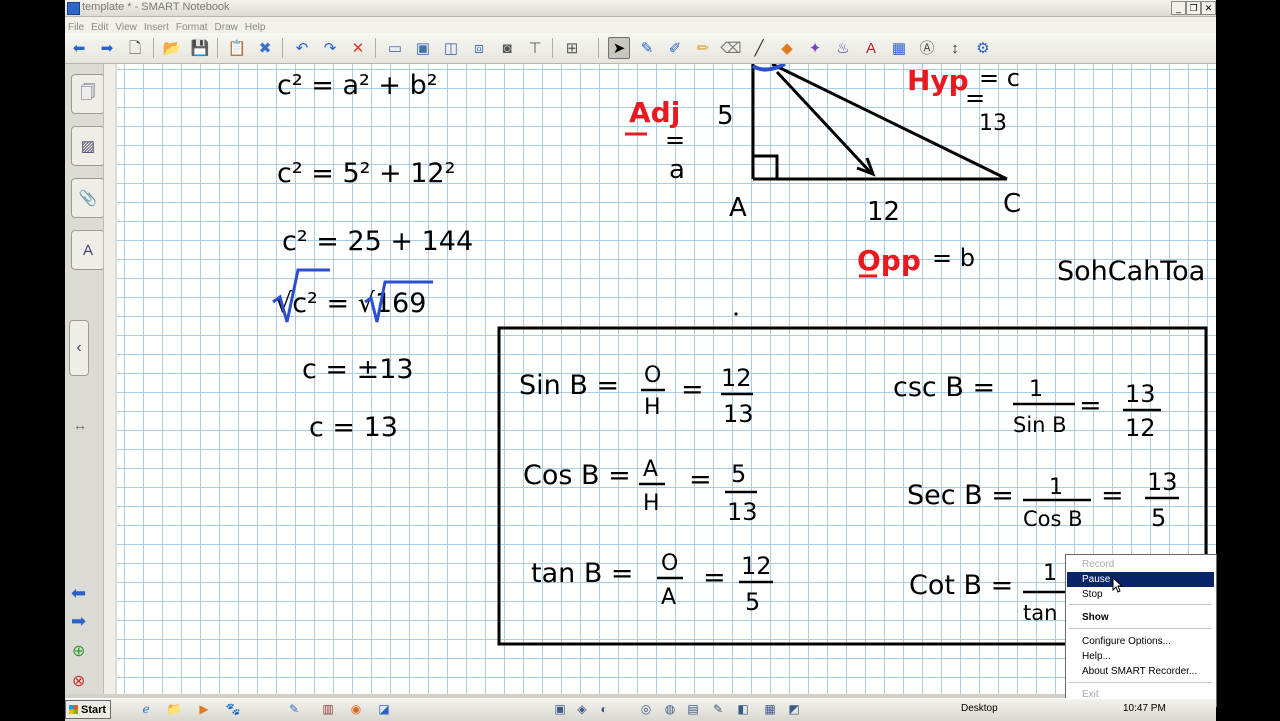 The image size is (1280, 721). I want to click on delete-page-button: ⊗, so click(78, 682).